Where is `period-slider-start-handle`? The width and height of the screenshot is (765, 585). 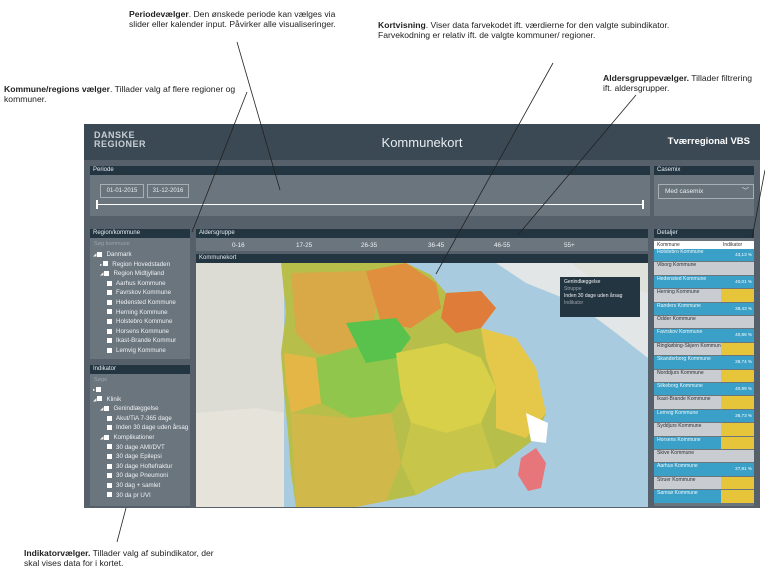 period-slider-start-handle is located at coordinates (97, 204).